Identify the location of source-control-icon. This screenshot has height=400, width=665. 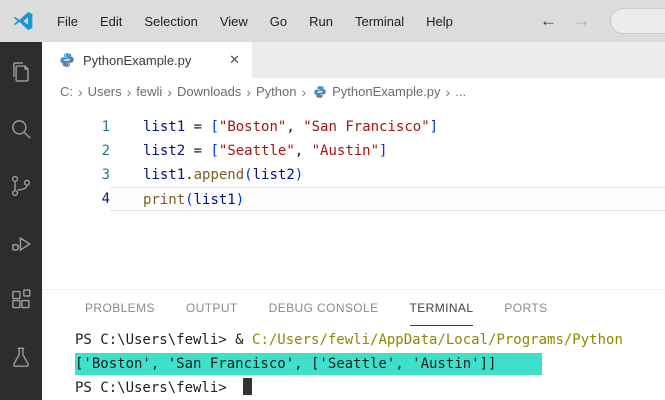
(21, 186).